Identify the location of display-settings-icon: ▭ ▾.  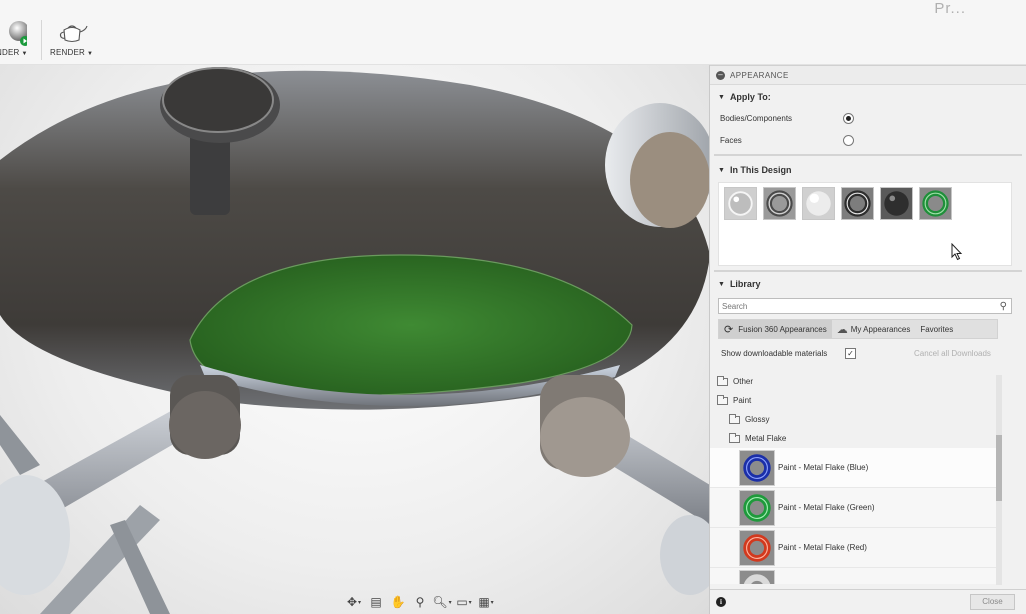
(464, 602).